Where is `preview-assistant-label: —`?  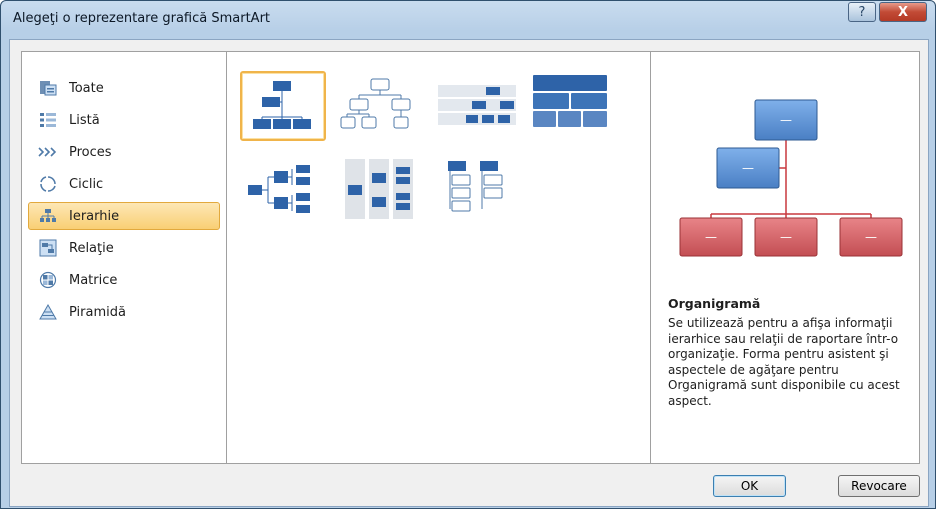 preview-assistant-label: — is located at coordinates (748, 168).